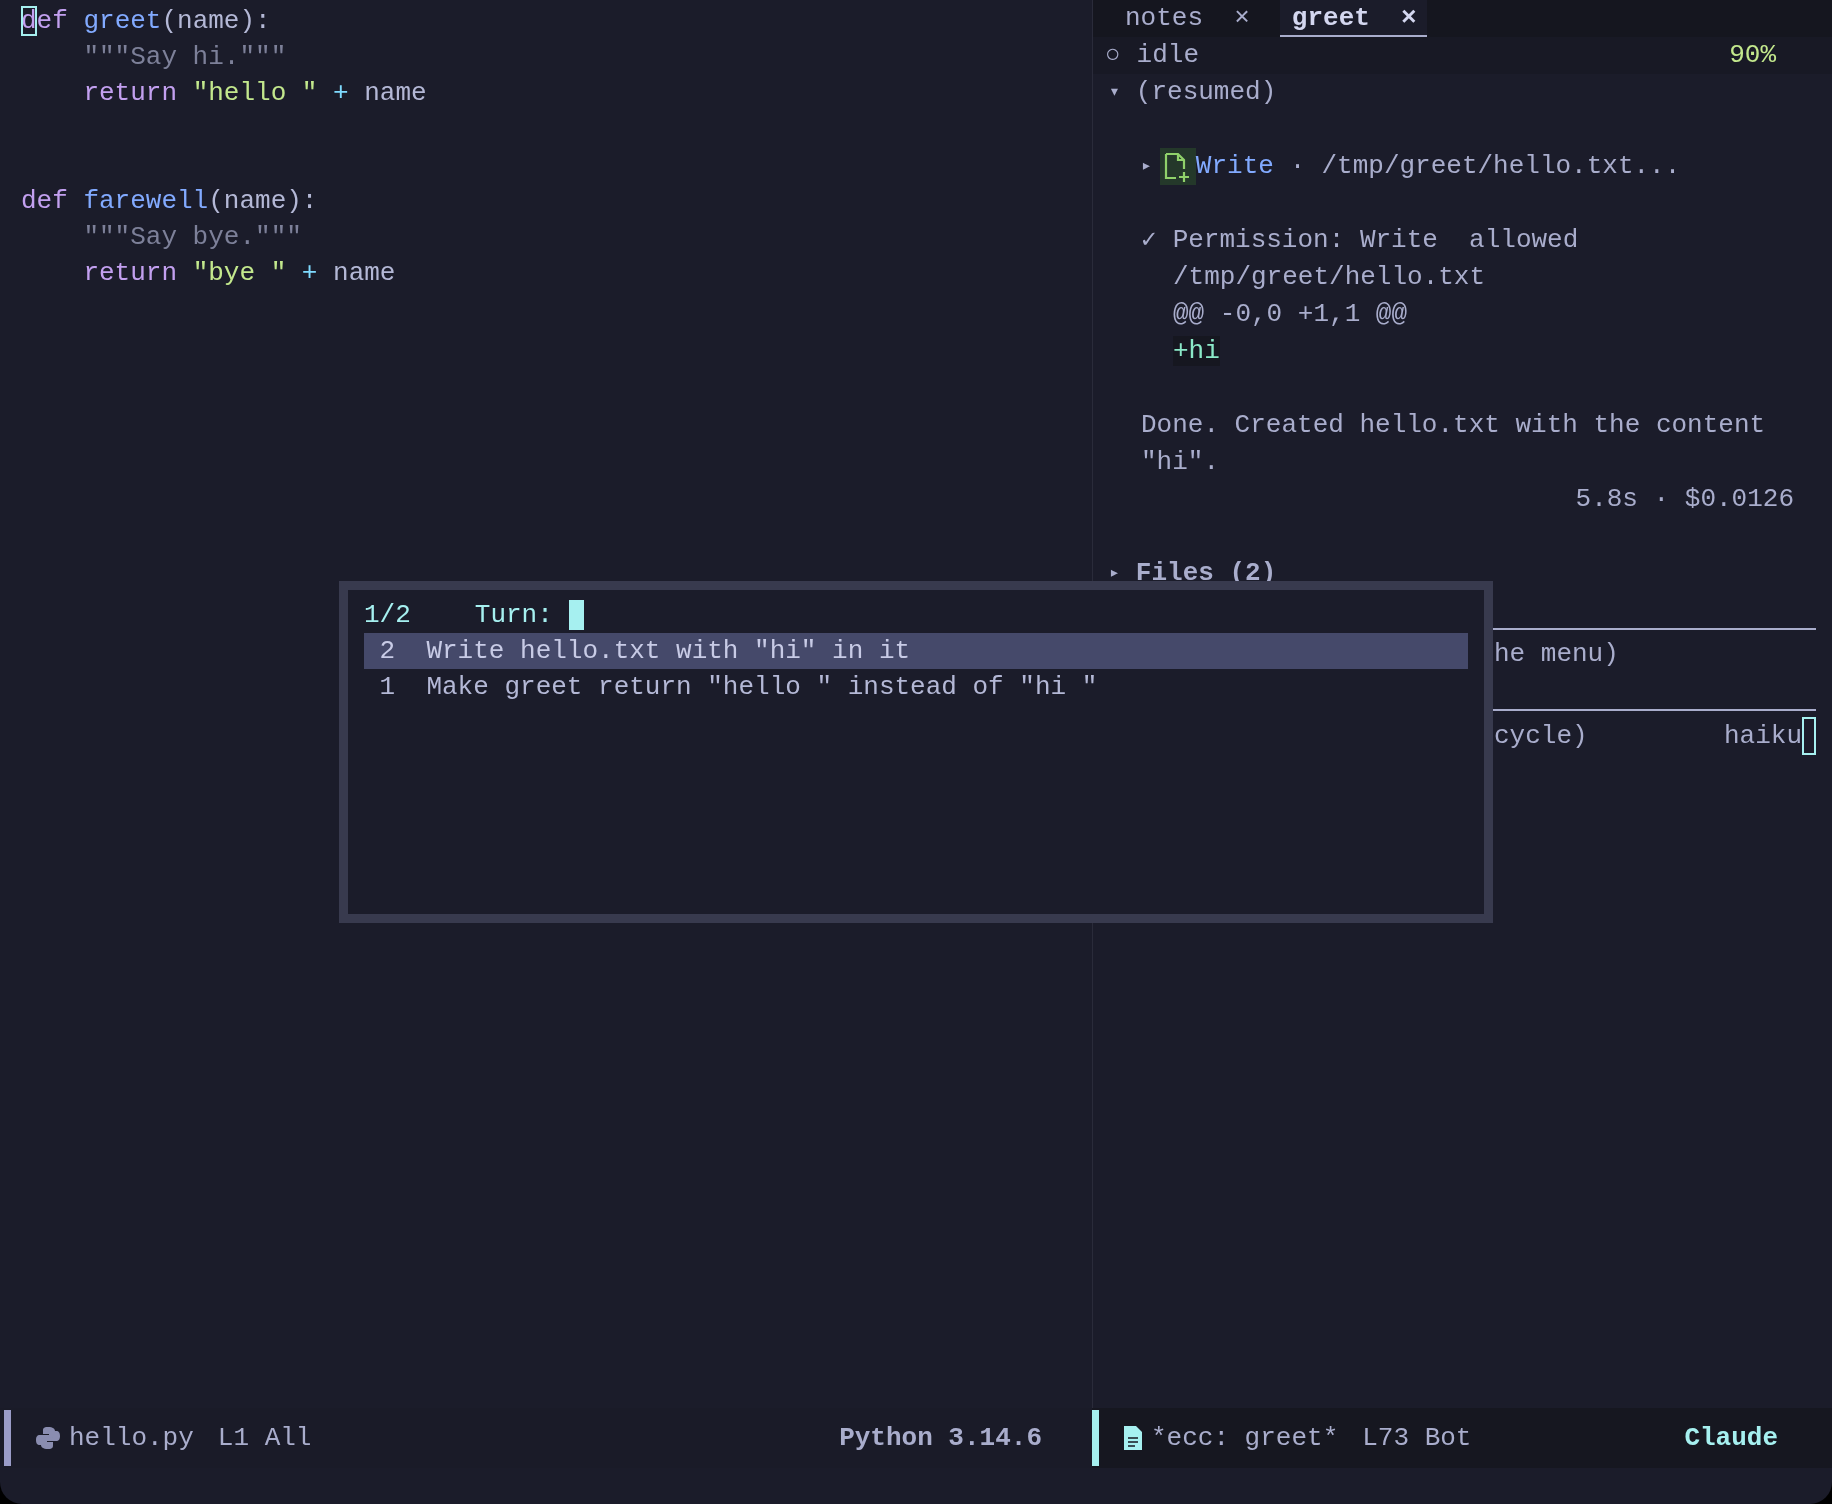 The width and height of the screenshot is (1832, 1504). Describe the element at coordinates (1417, 1438) in the screenshot. I see `cursor-position: L73 Bot` at that location.